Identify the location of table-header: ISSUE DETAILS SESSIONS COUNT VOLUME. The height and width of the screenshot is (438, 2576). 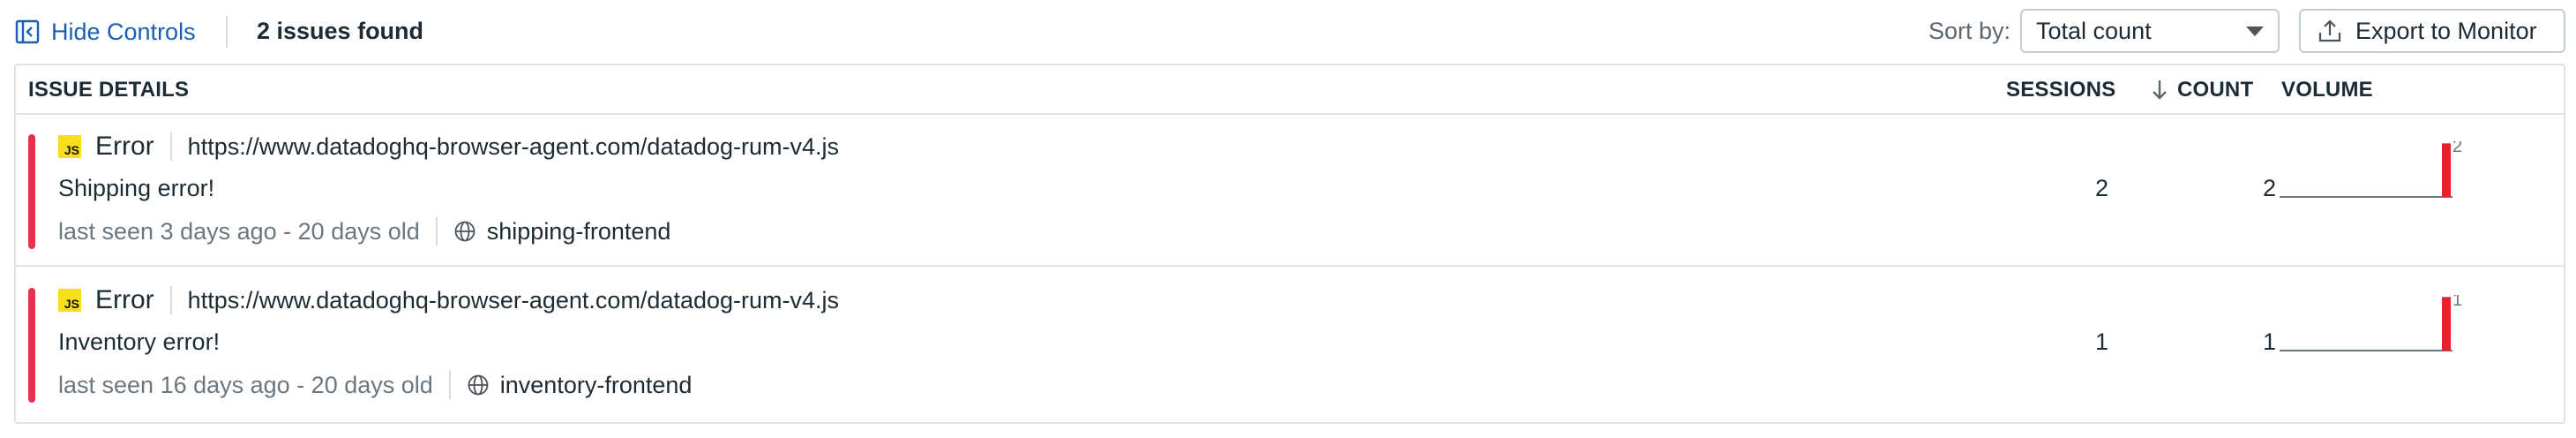
(1290, 90).